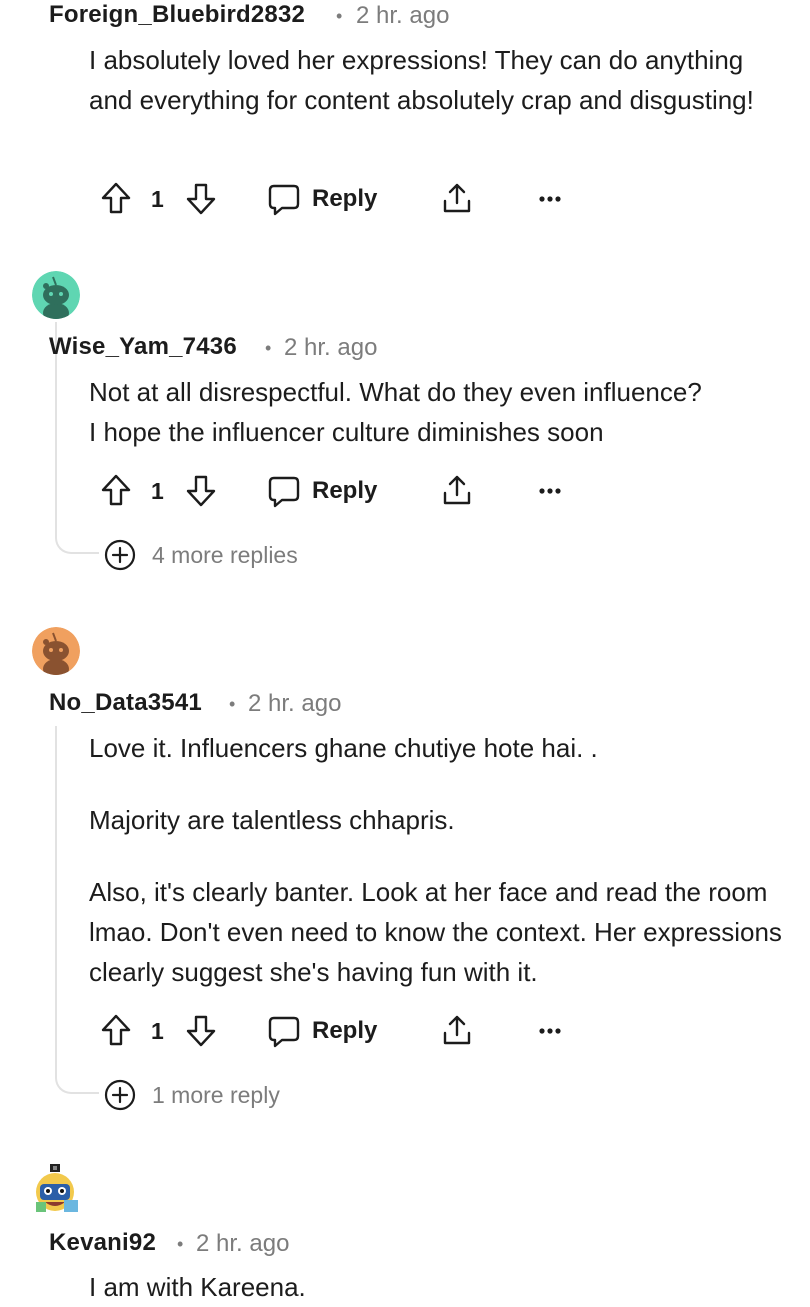 This screenshot has height=1307, width=810. I want to click on more-replies-label: 1 more reply, so click(216, 1095).